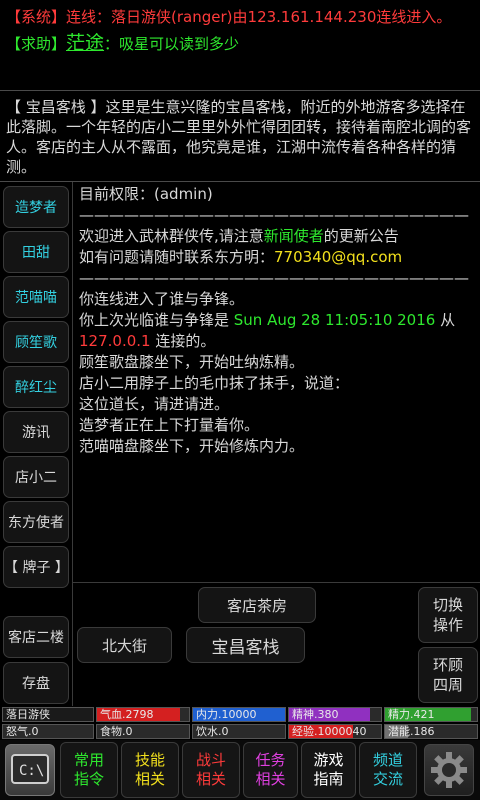 The width and height of the screenshot is (480, 800). I want to click on toolbar-label-line2: 交流, so click(387, 779).